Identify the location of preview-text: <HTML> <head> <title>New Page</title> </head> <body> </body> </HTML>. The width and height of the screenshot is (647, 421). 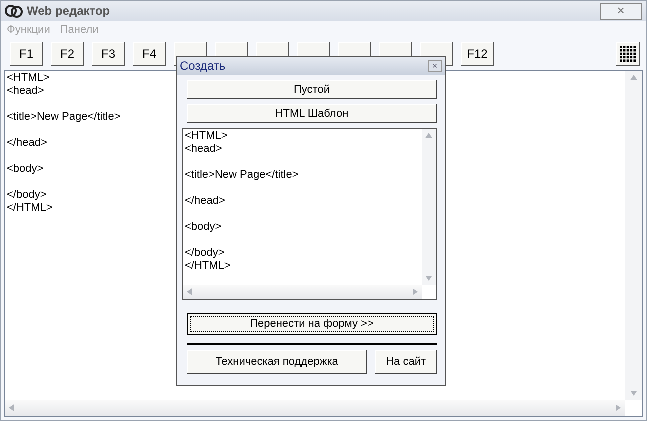
(242, 201).